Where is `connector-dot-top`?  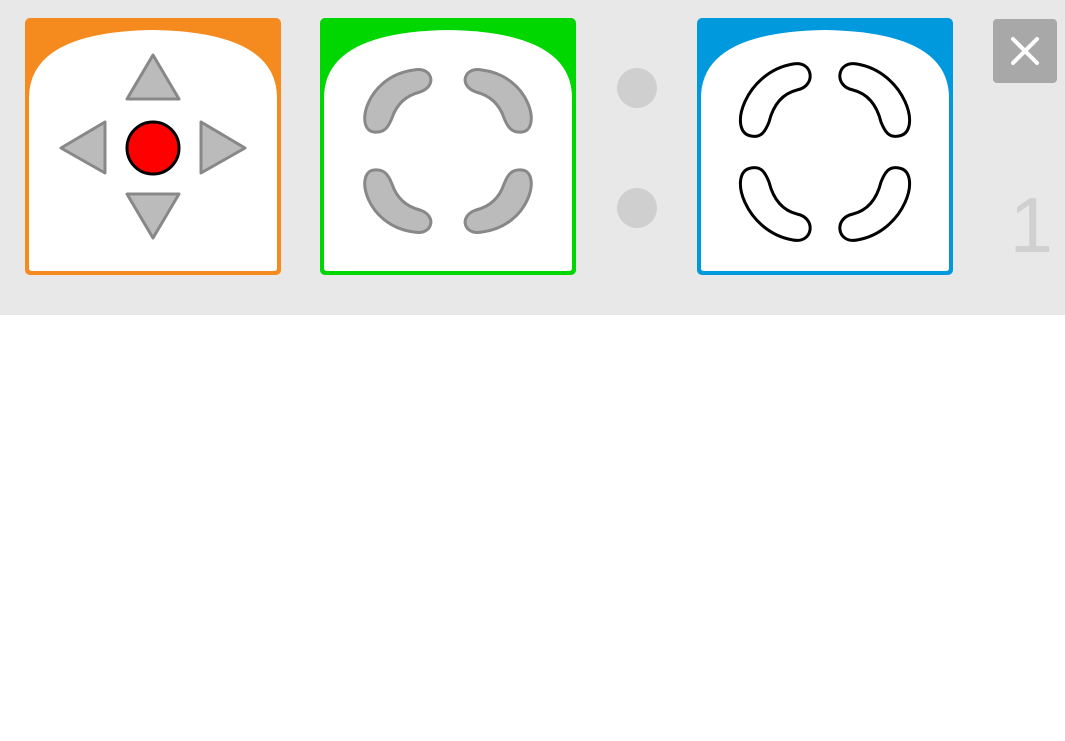
connector-dot-top is located at coordinates (637, 88).